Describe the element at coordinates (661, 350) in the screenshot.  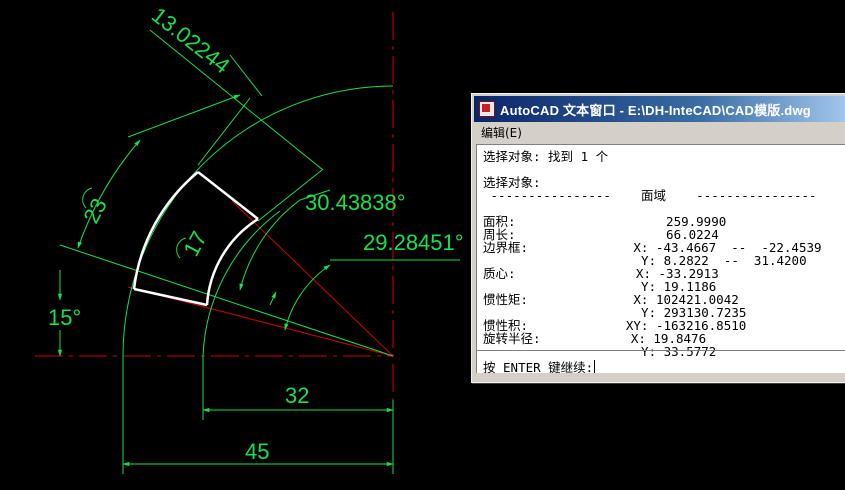
I see `command-separator` at that location.